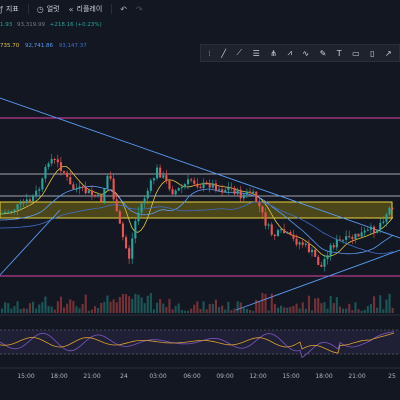 Image resolution: width=400 pixels, height=400 pixels. I want to click on trendline-icon: ⟋, so click(240, 53).